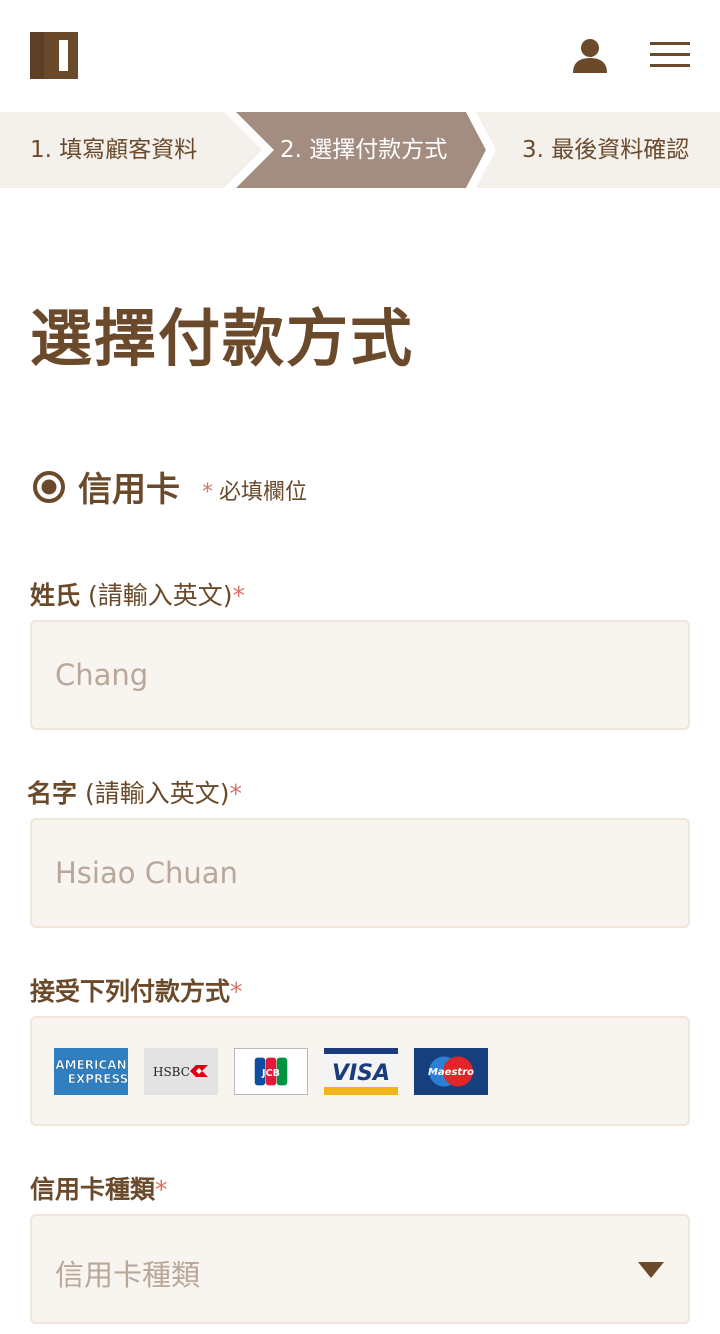  I want to click on last-name-label: 姓氏 (請輸入英文)*, so click(137, 594).